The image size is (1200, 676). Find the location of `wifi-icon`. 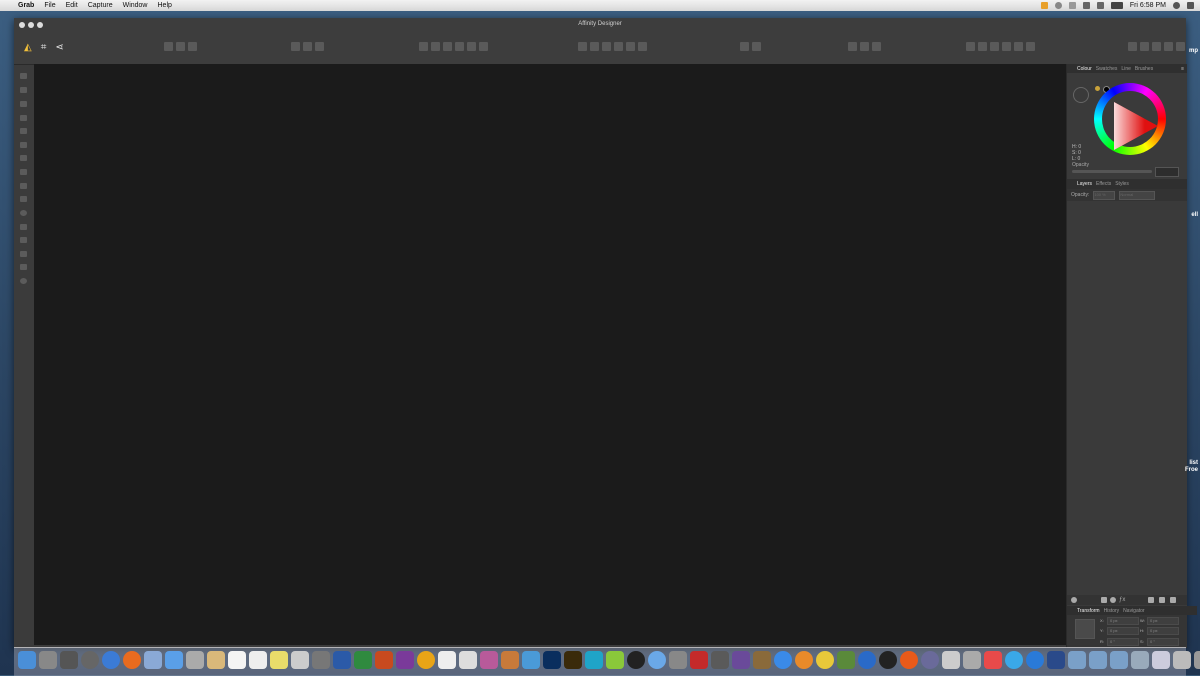

wifi-icon is located at coordinates (1086, 5).